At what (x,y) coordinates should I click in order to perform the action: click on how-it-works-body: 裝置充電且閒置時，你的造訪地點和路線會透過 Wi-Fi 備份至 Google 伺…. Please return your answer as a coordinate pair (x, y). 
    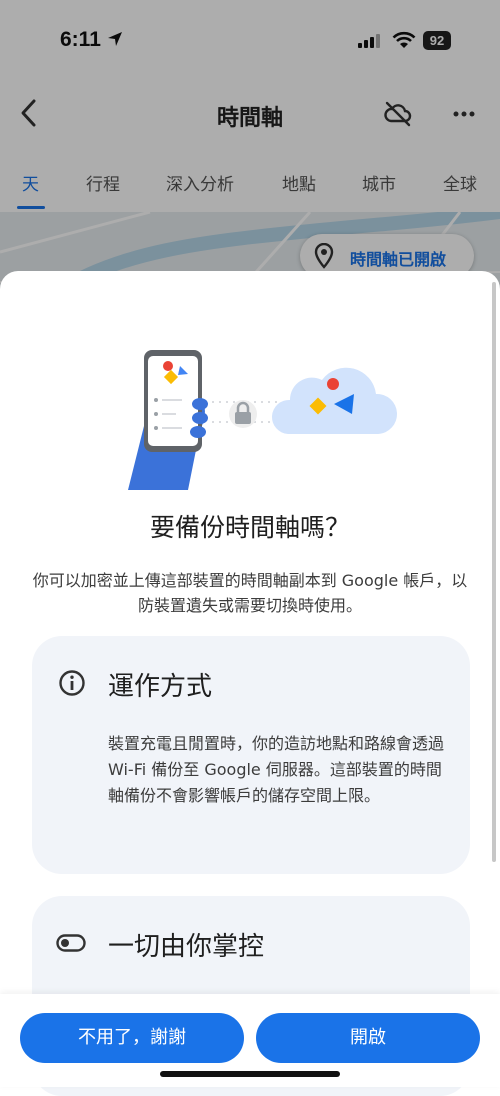
    Looking at the image, I should click on (276, 769).